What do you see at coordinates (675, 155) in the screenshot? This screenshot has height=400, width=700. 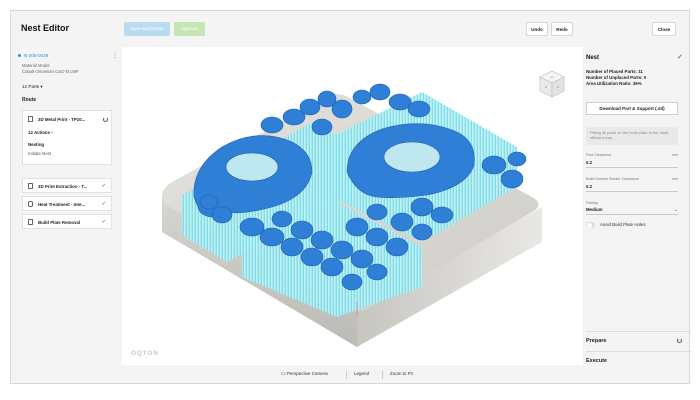 I see `part-clearance-unit: mm` at bounding box center [675, 155].